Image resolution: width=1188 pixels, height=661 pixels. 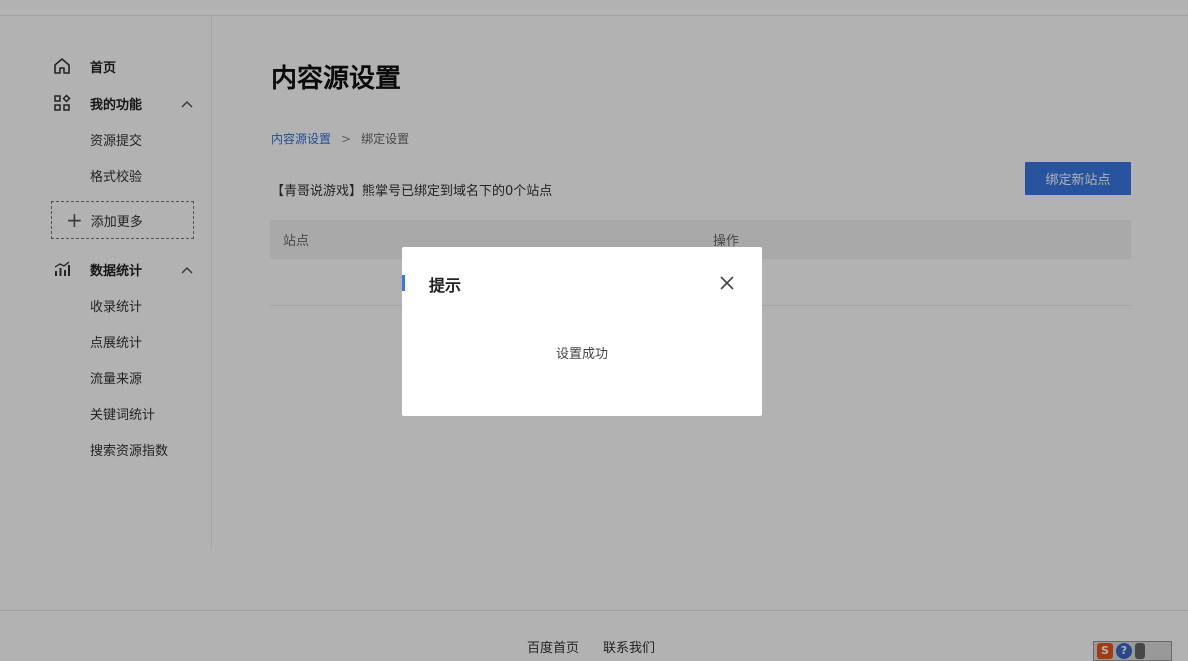 I want to click on dialog-title: 提示, so click(x=445, y=285).